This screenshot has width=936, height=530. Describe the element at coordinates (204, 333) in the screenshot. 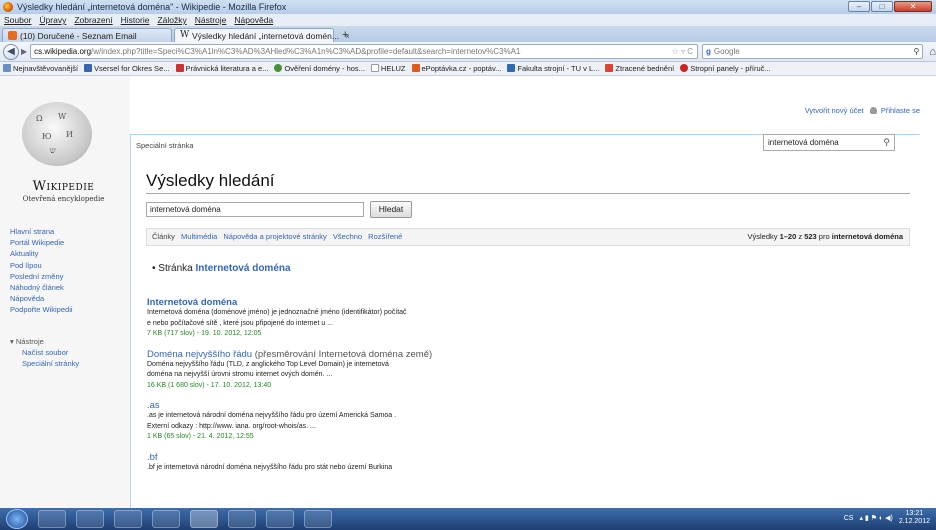

I see `result-meta: 7 KB (717 slov) - 19. 10. 2012, 12:05` at that location.